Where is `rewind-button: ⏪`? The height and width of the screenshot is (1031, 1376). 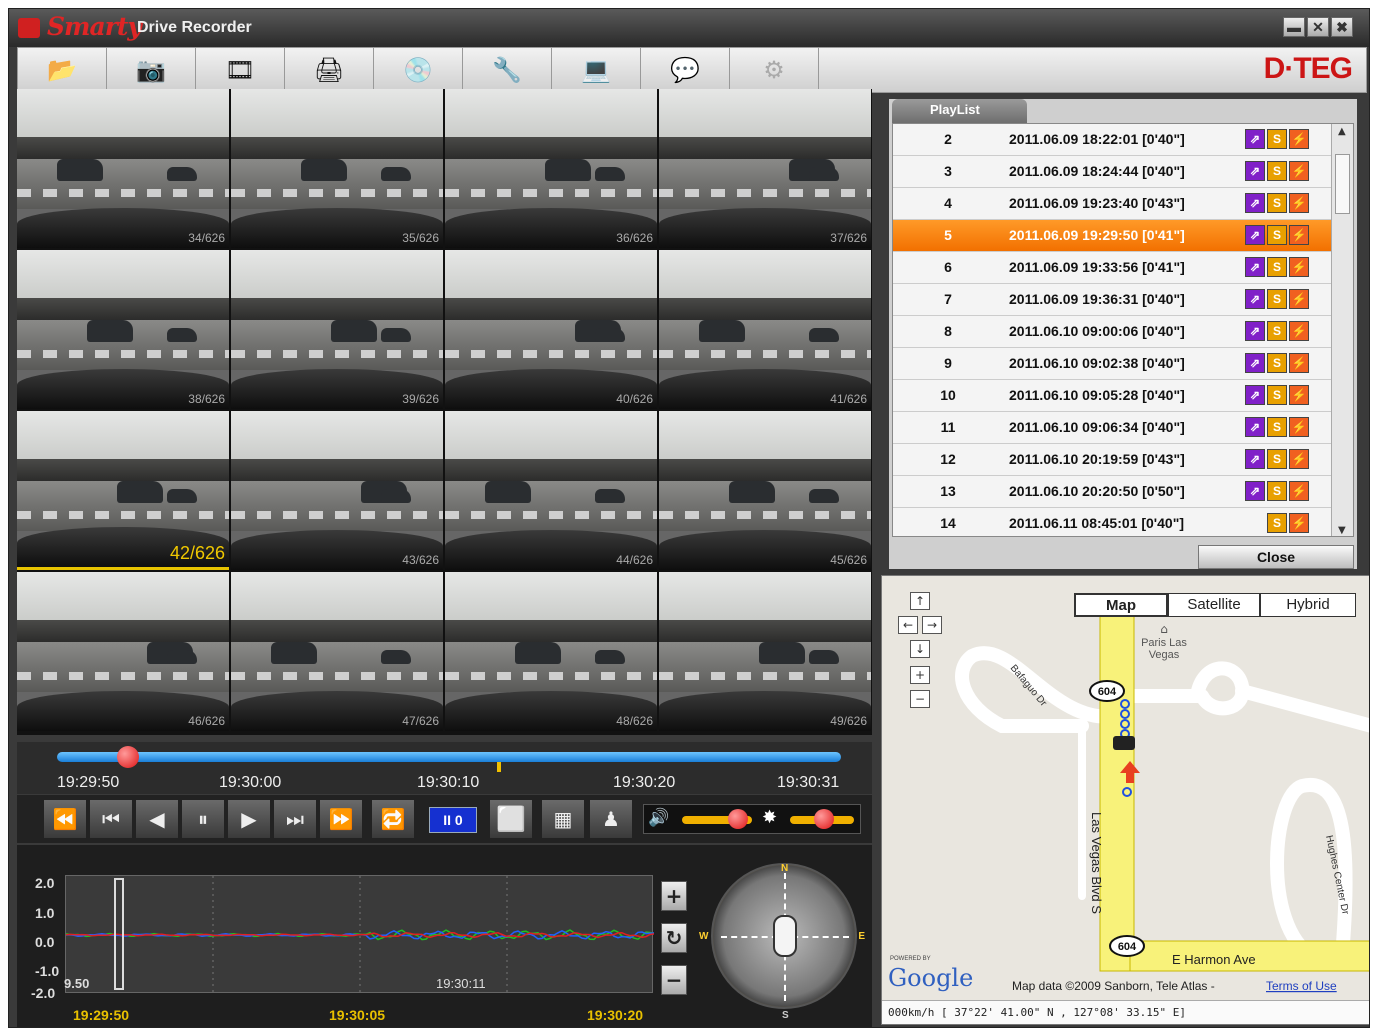 rewind-button: ⏪ is located at coordinates (65, 819).